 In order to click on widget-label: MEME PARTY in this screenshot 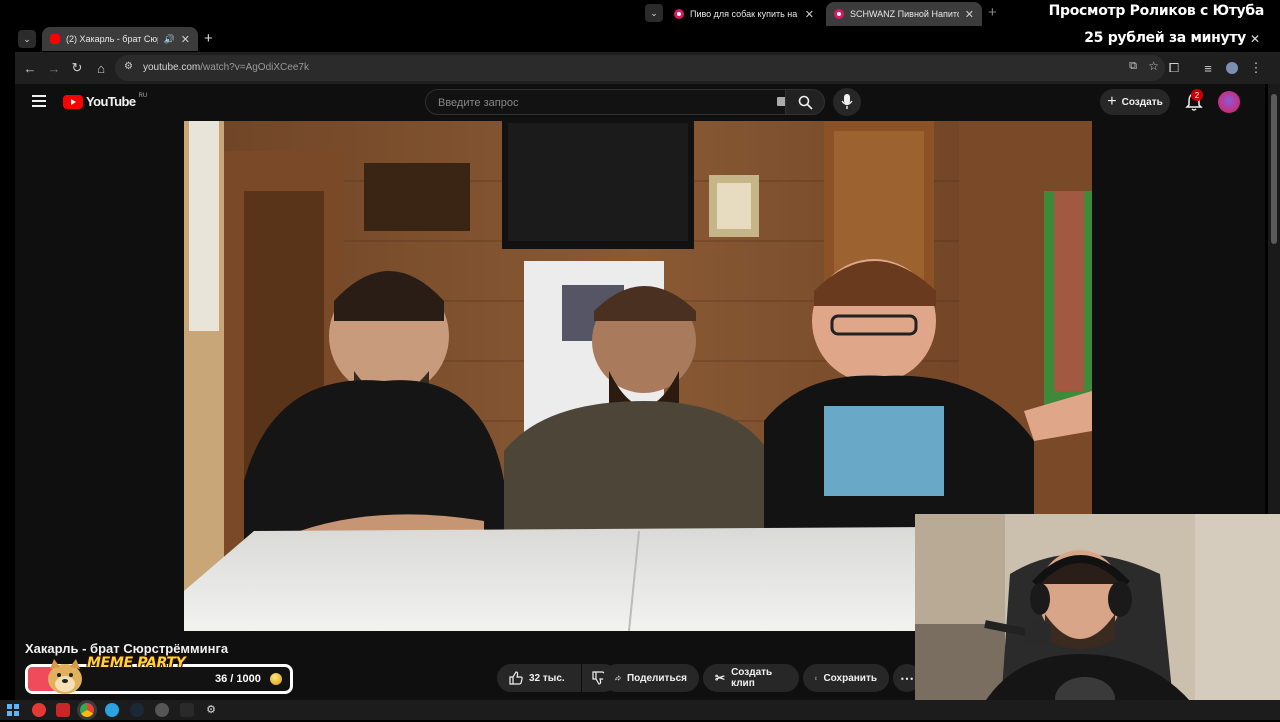, I will do `click(136, 663)`.